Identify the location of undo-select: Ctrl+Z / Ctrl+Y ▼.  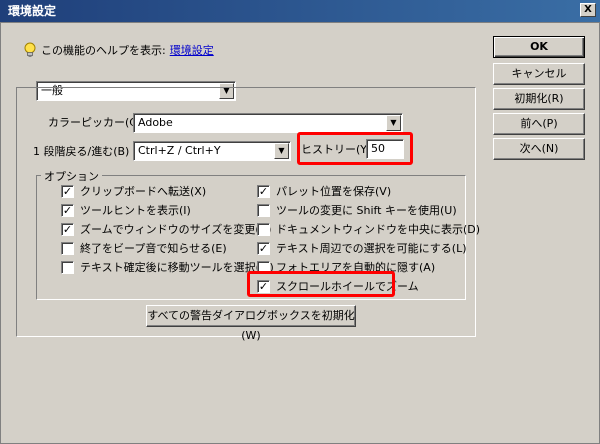
(212, 151).